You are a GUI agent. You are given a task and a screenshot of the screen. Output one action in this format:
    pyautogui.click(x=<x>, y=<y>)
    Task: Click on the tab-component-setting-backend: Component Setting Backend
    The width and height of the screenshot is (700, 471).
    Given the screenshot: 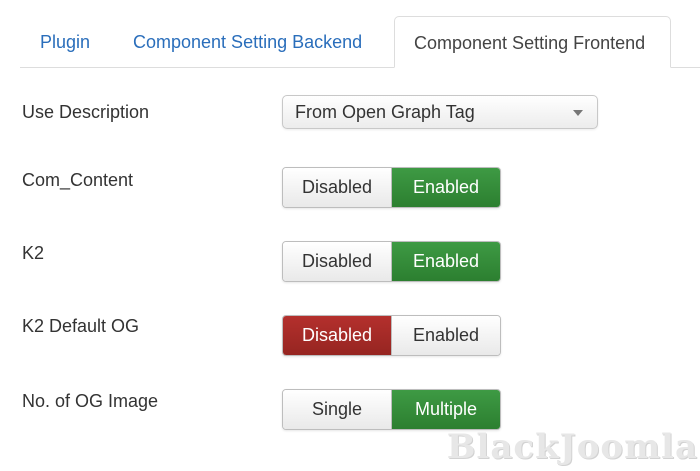 What is the action you would take?
    pyautogui.click(x=247, y=42)
    